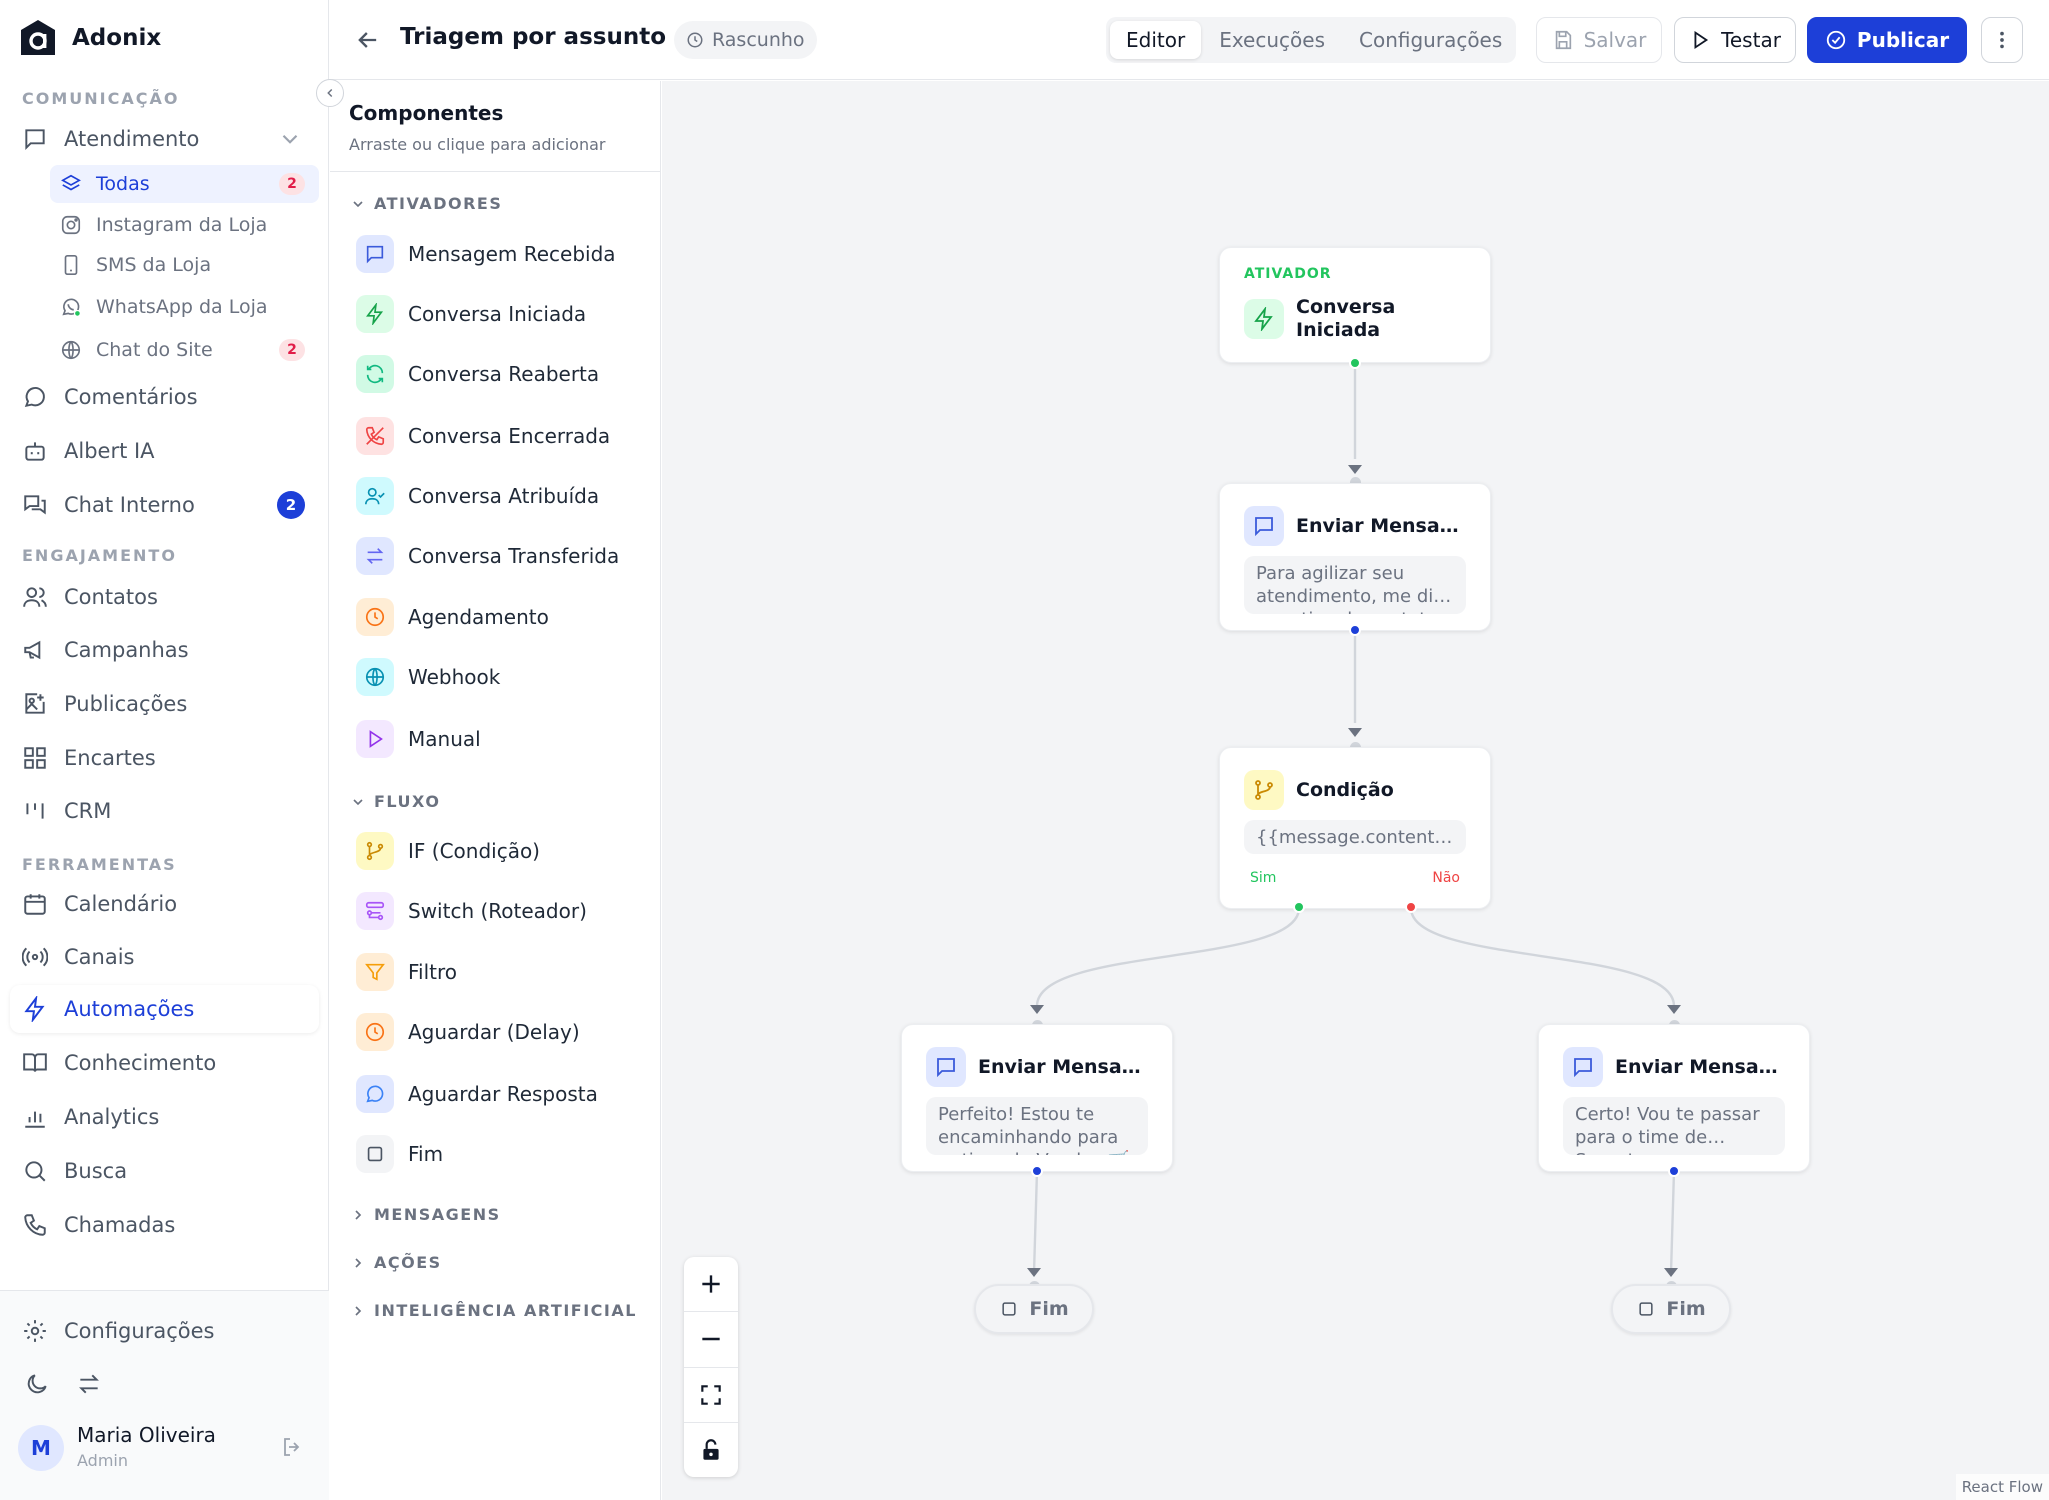 Image resolution: width=2049 pixels, height=1500 pixels. Describe the element at coordinates (711, 1395) in the screenshot. I see `fit-view-button` at that location.